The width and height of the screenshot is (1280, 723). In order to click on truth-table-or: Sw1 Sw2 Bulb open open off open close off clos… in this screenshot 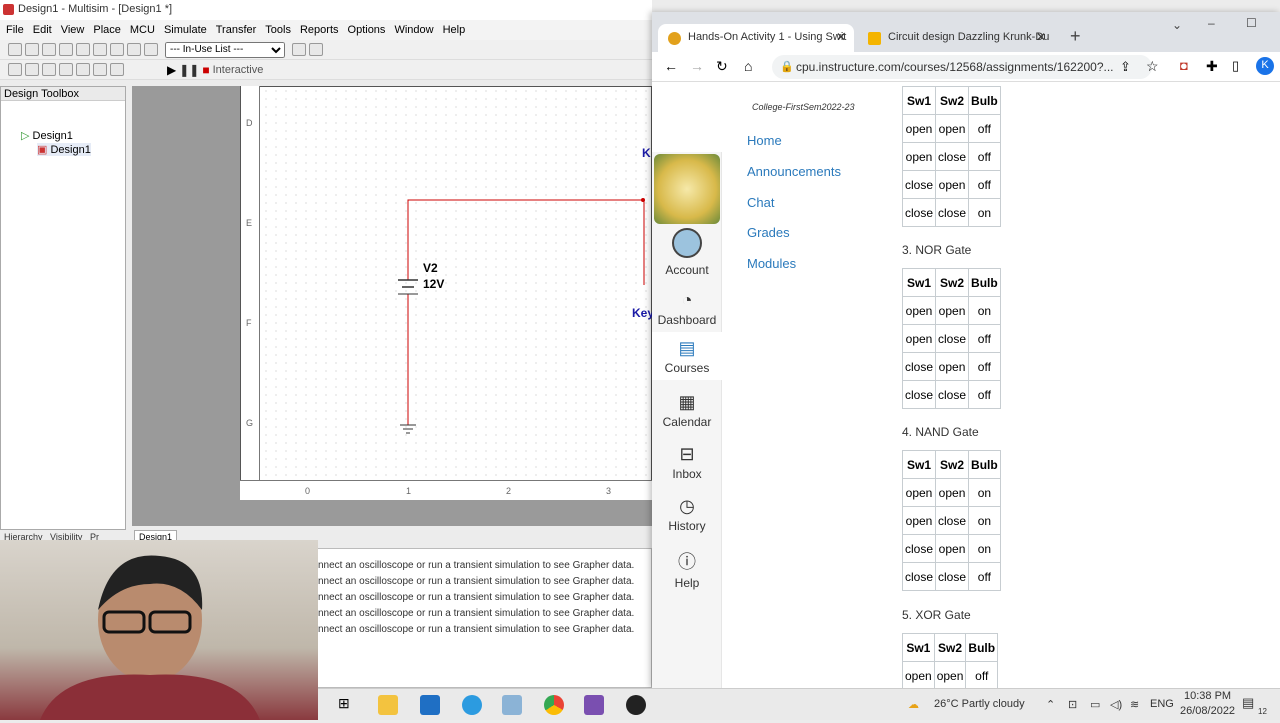, I will do `click(951, 156)`.